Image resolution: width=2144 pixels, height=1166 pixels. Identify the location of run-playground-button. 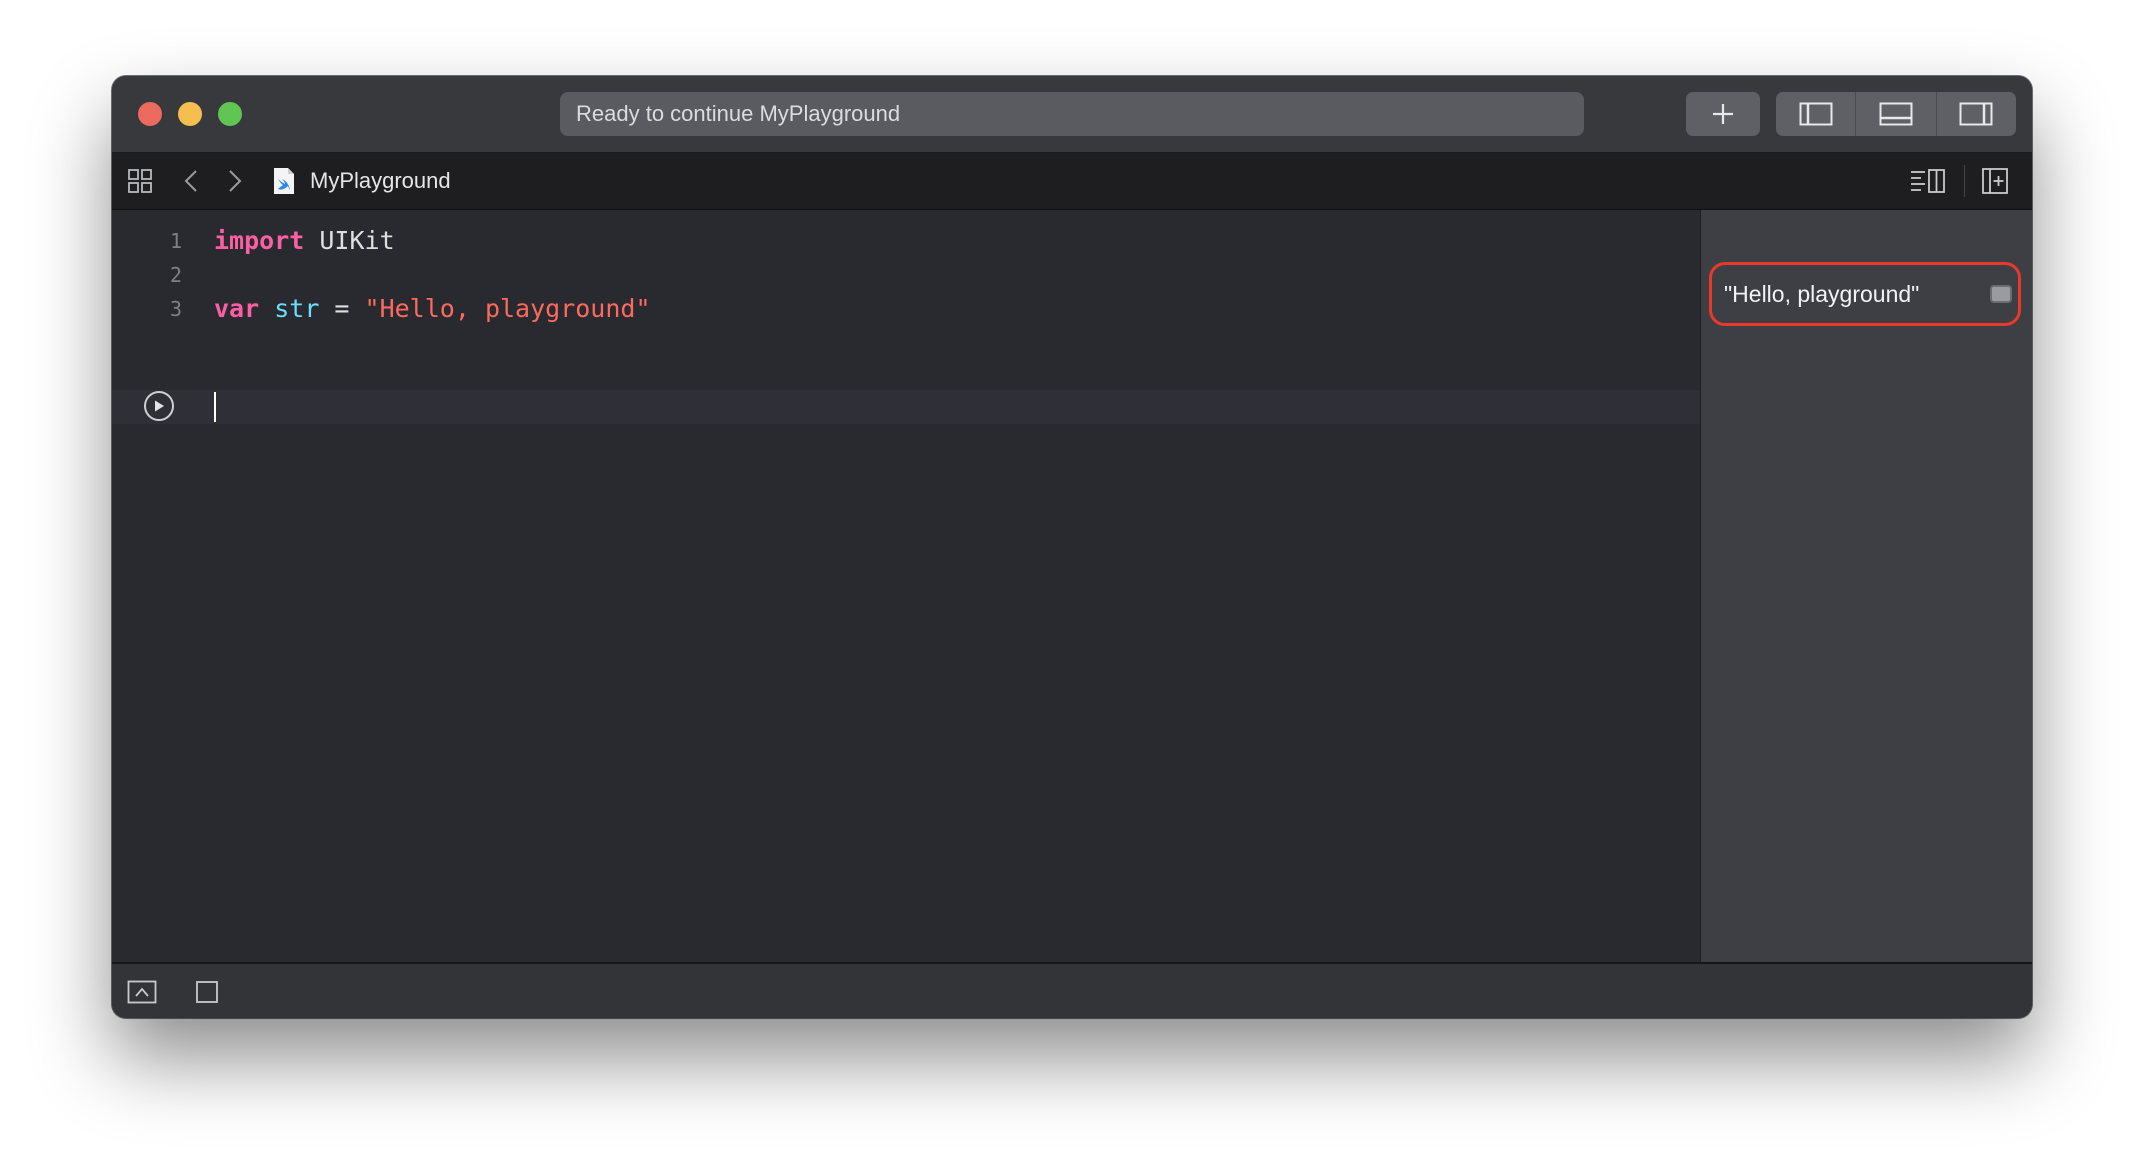
(159, 406).